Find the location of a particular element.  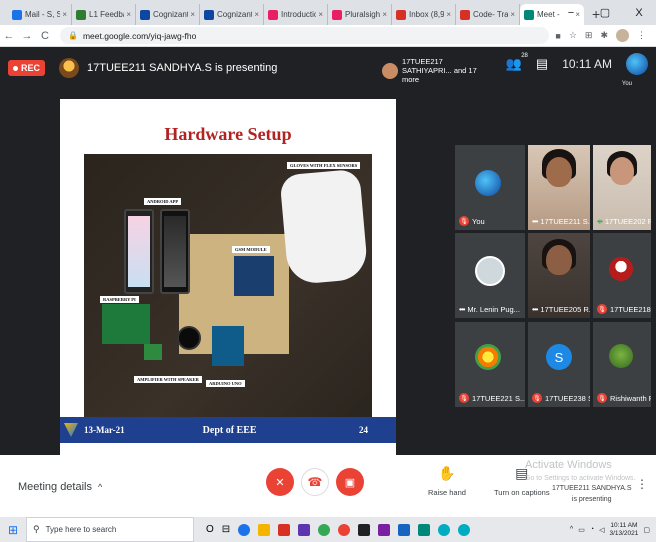

leave-call-button: ☎ is located at coordinates (315, 482).